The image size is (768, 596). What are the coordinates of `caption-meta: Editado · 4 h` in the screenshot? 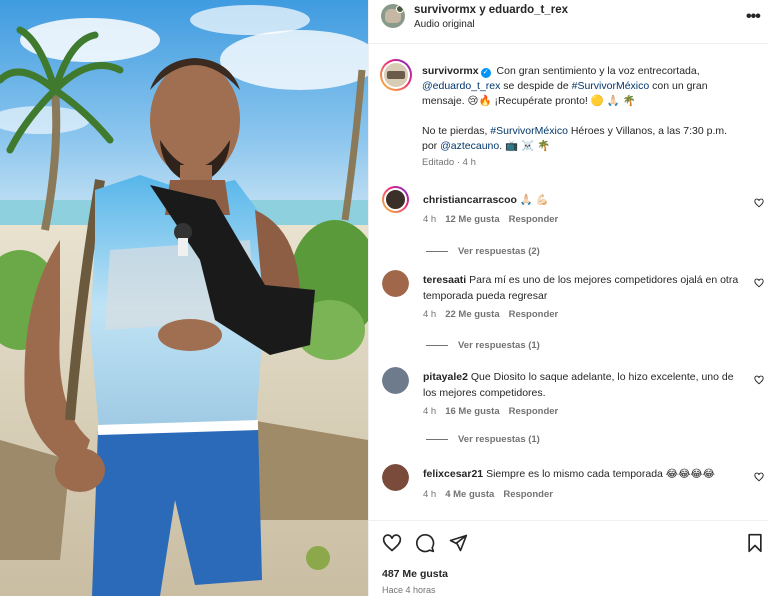 It's located at (449, 162).